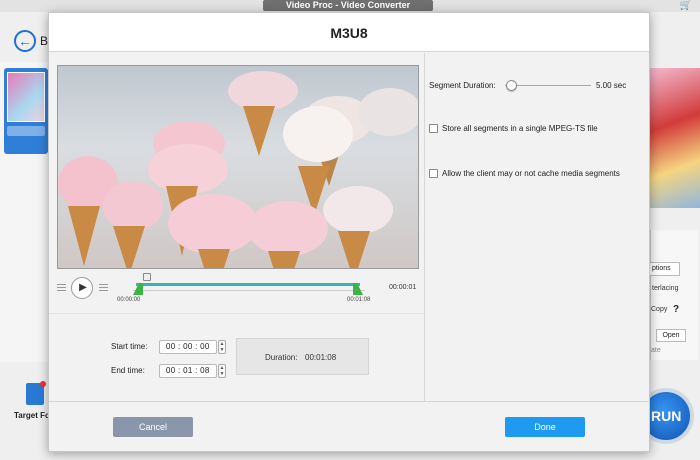  What do you see at coordinates (147, 277) in the screenshot?
I see `playhead-handle` at bounding box center [147, 277].